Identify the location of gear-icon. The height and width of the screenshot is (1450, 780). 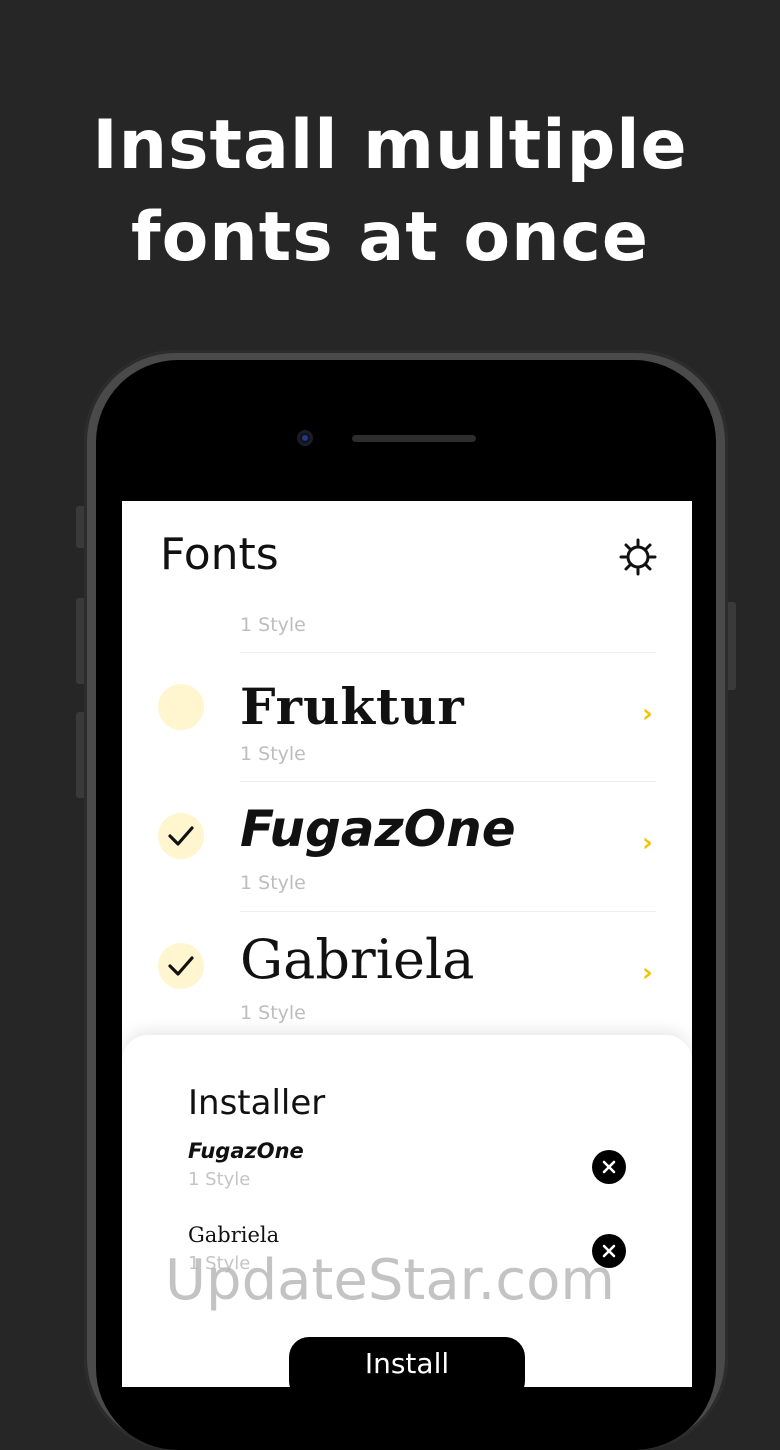
(638, 557).